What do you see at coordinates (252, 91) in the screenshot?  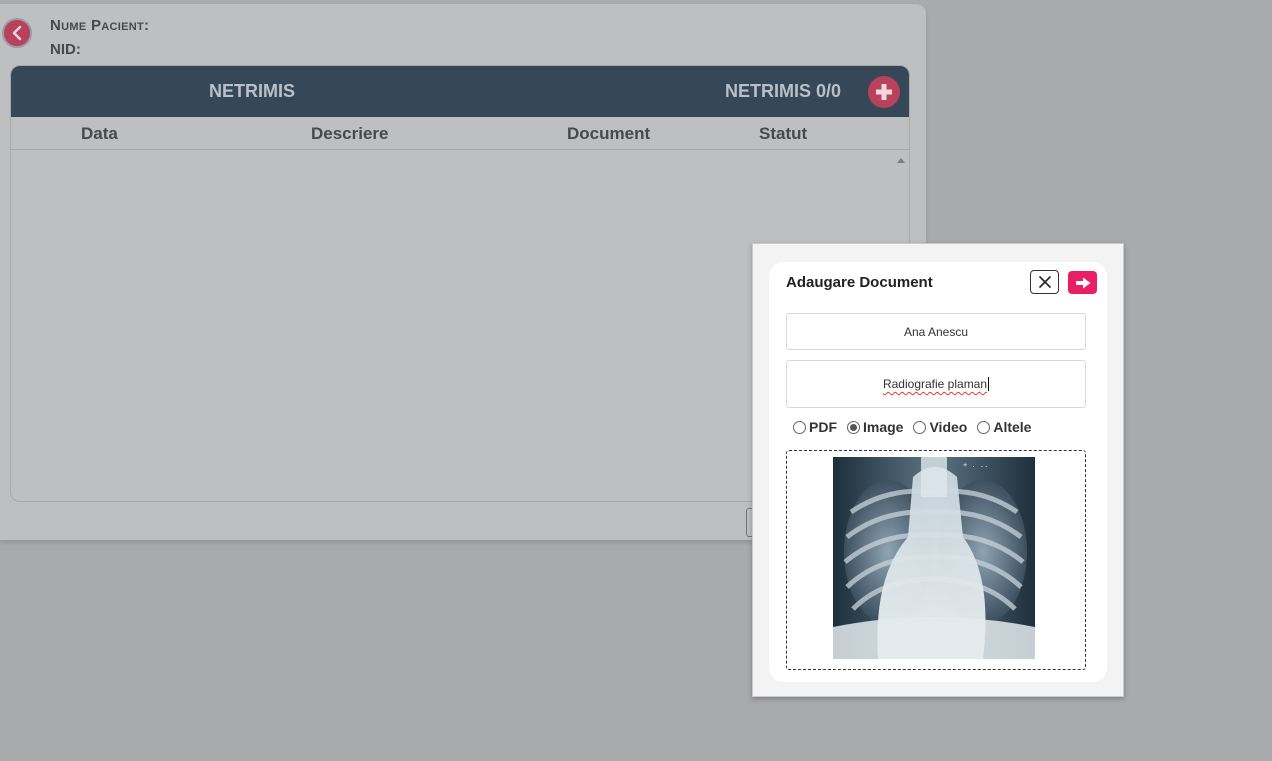 I see `panel-title: NETRIMIS` at bounding box center [252, 91].